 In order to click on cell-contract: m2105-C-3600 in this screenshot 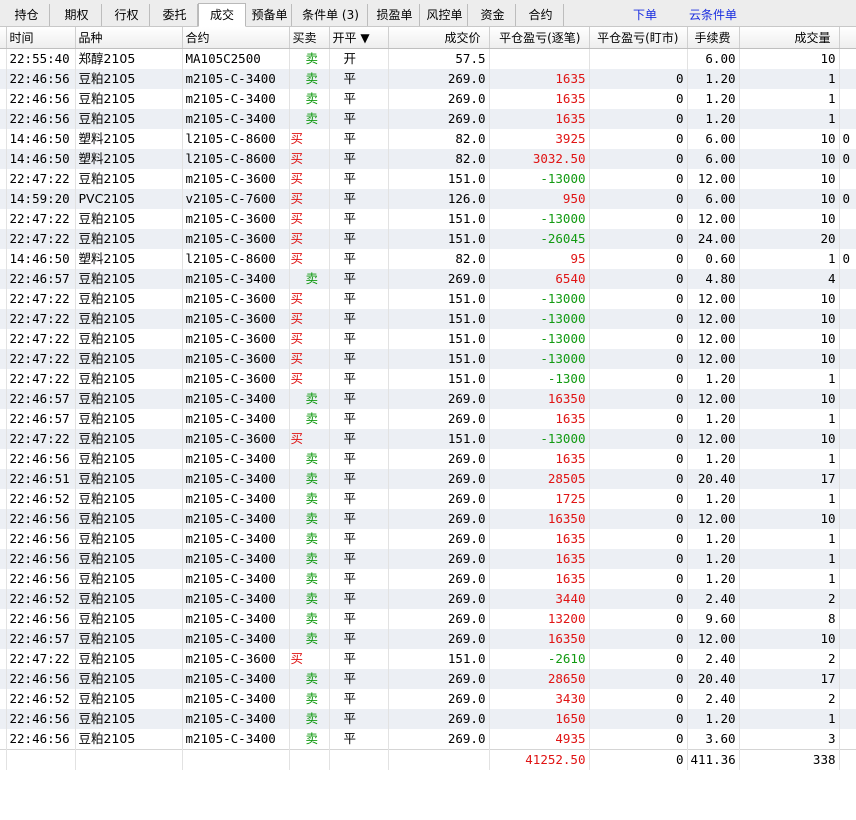, I will do `click(236, 299)`.